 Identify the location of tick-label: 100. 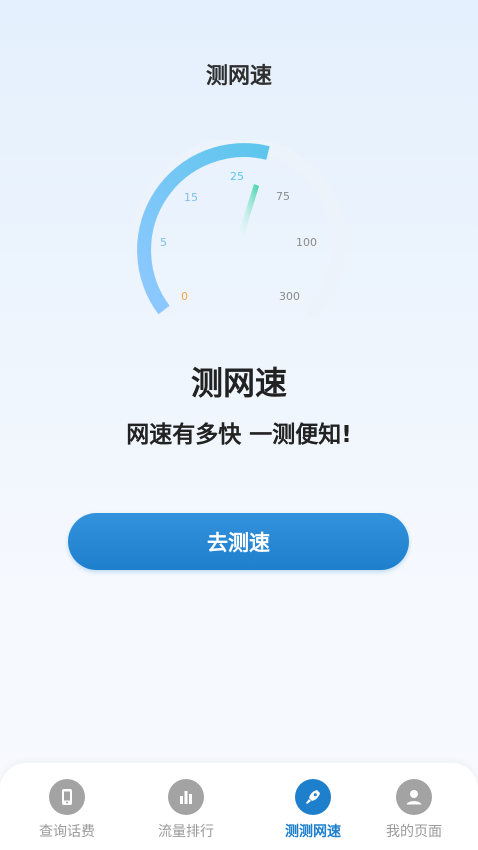
(306, 242).